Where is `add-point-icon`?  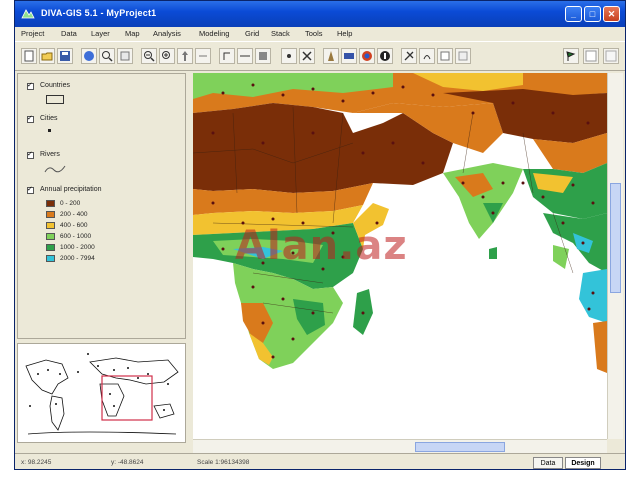
add-point-icon is located at coordinates (263, 56).